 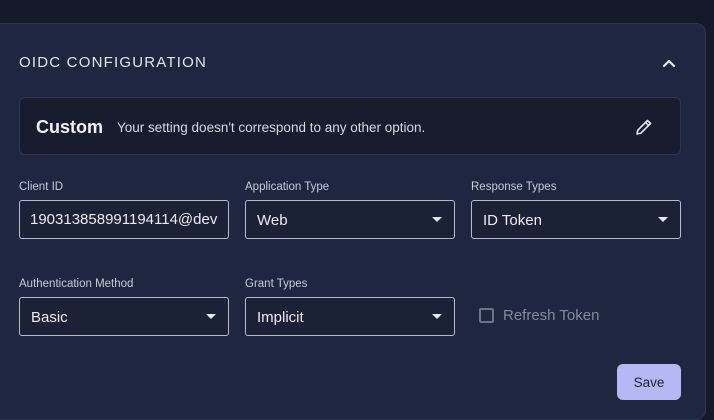 I want to click on chevron-up-icon, so click(x=669, y=63).